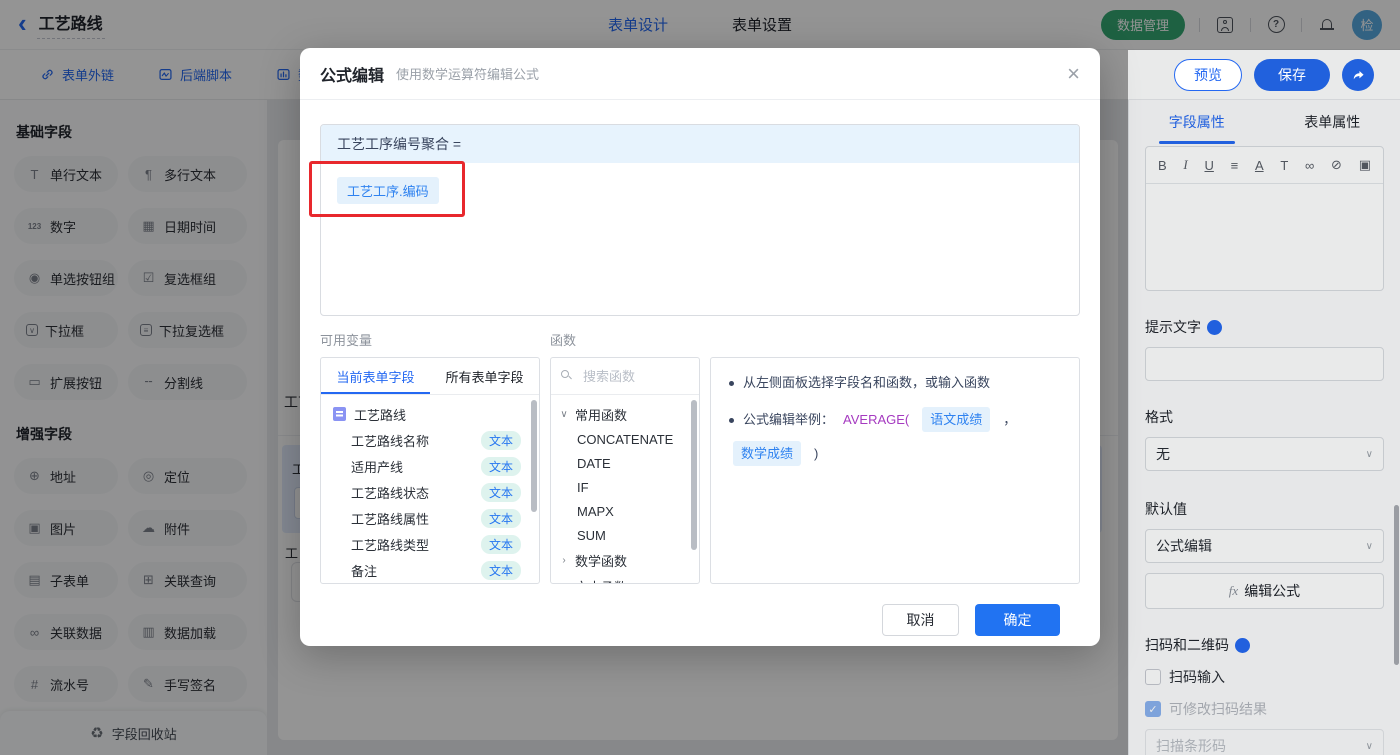 The image size is (1400, 755). What do you see at coordinates (1292, 75) in the screenshot?
I see `save-button: 保存` at bounding box center [1292, 75].